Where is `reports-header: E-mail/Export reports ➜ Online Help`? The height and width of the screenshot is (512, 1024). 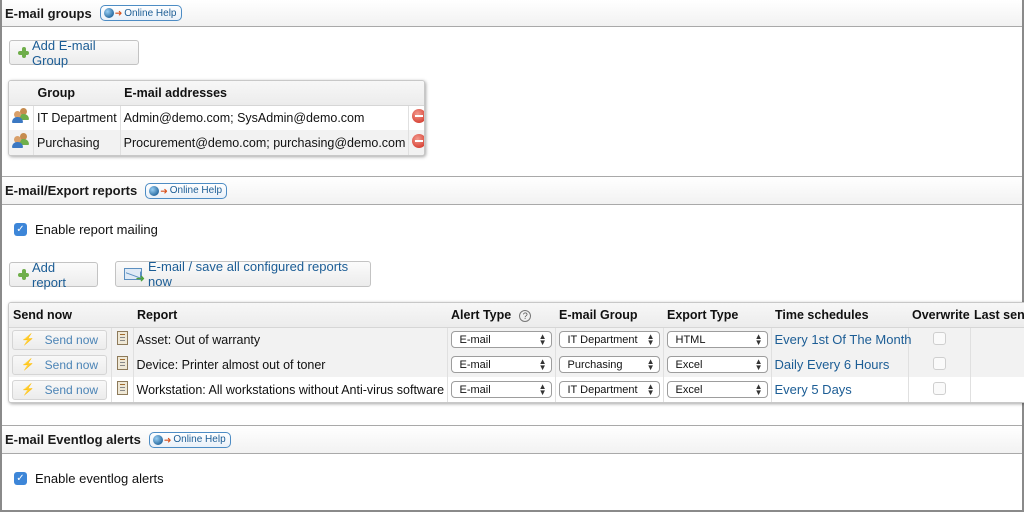 reports-header: E-mail/Export reports ➜ Online Help is located at coordinates (512, 190).